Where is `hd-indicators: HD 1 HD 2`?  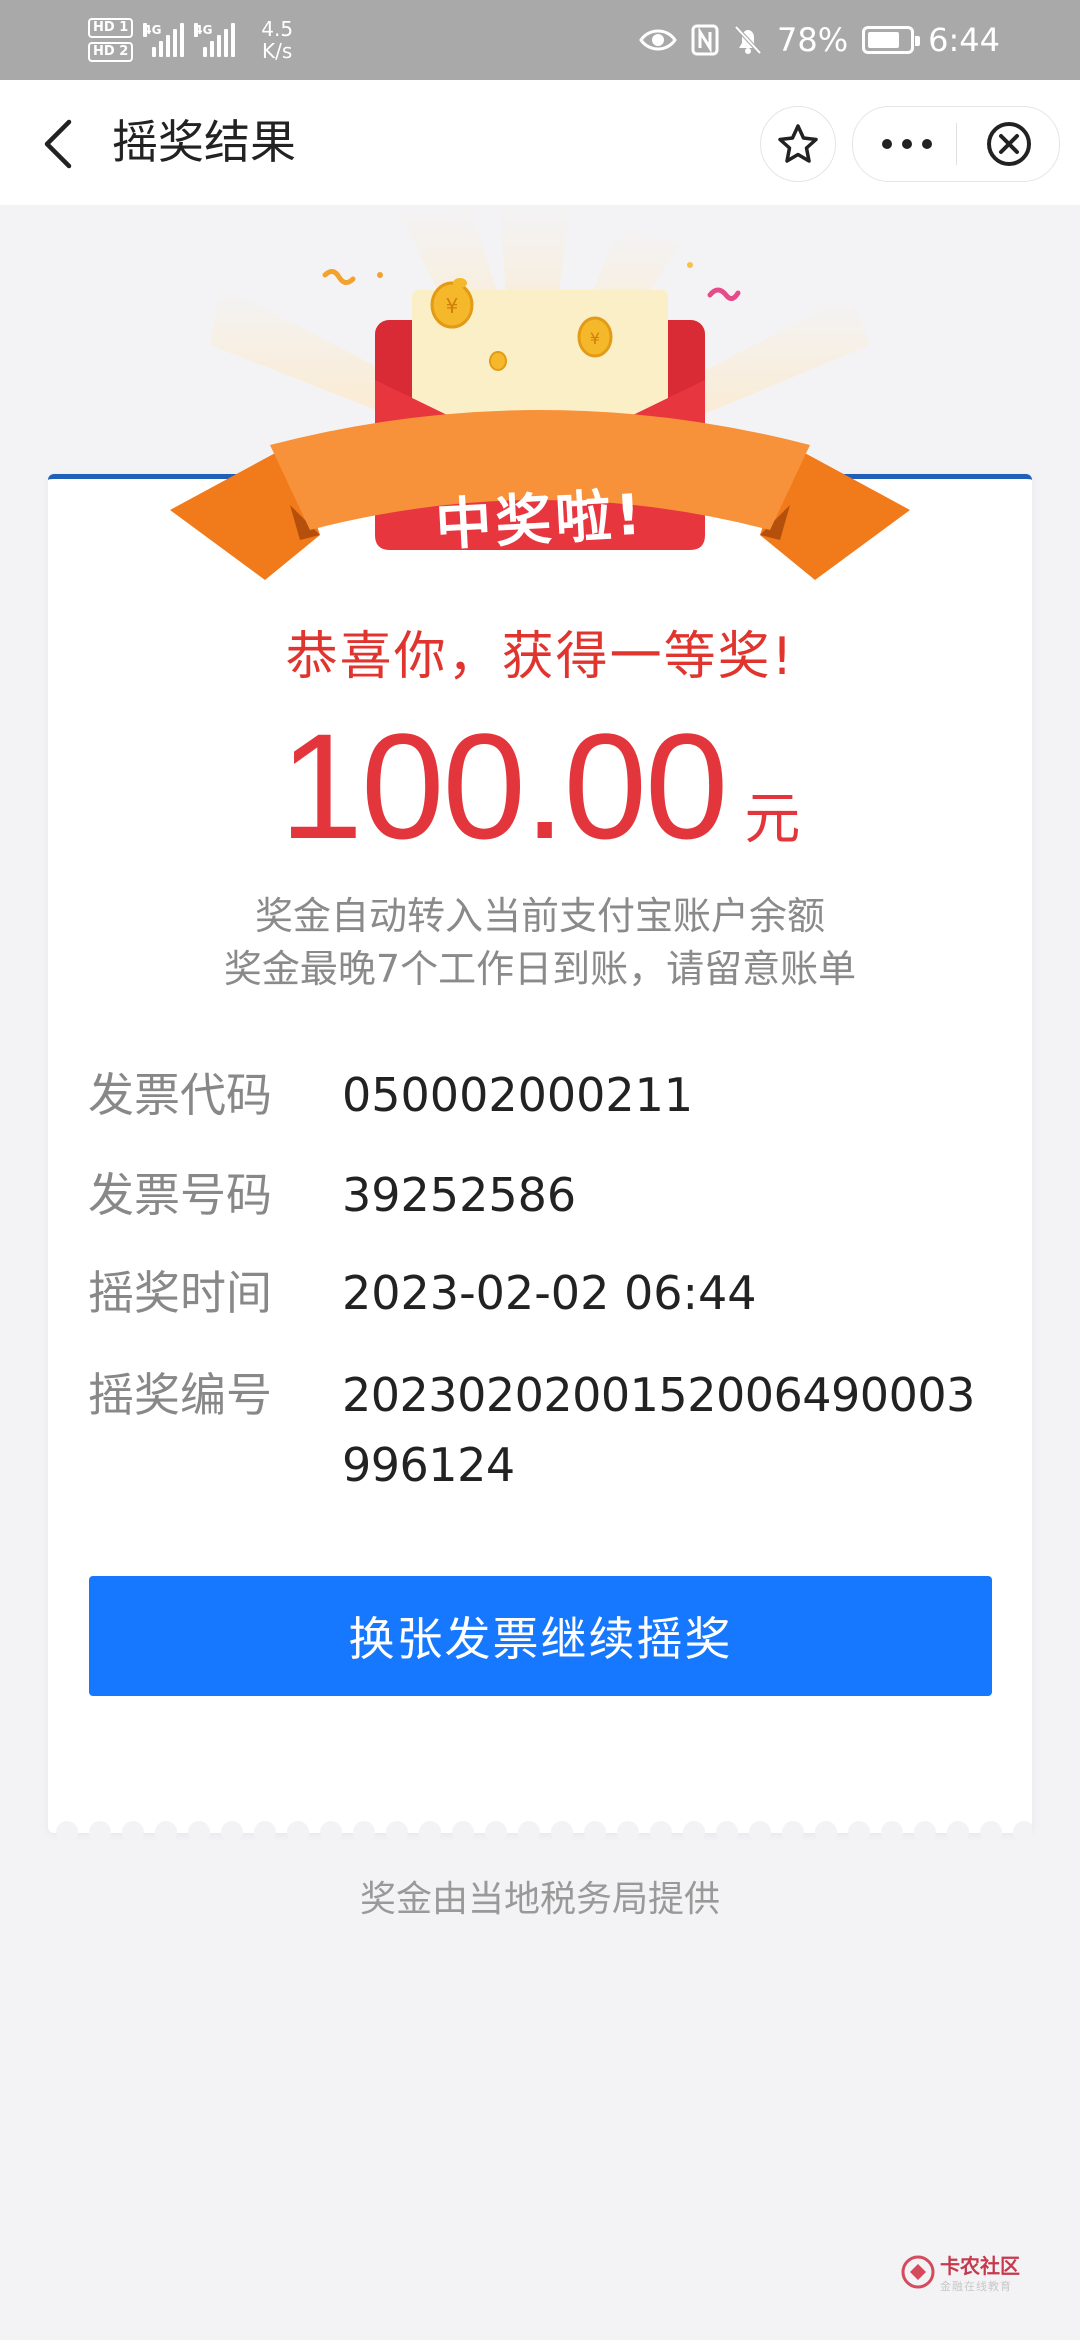 hd-indicators: HD 1 HD 2 is located at coordinates (111, 40).